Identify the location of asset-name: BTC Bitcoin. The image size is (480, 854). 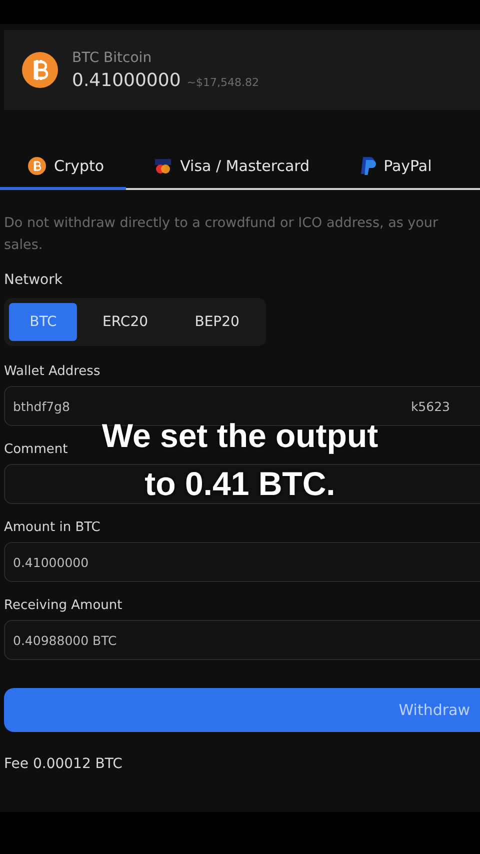
(112, 58).